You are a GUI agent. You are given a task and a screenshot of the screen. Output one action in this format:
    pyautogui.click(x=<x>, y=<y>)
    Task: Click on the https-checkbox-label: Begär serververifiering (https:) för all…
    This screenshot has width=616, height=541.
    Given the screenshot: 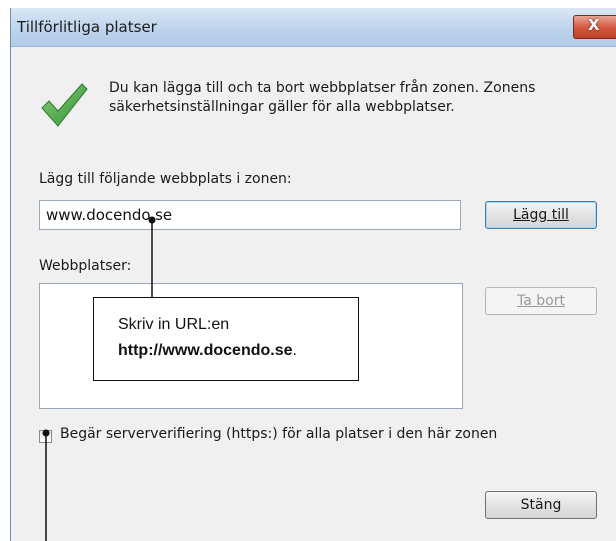 What is the action you would take?
    pyautogui.click(x=278, y=434)
    